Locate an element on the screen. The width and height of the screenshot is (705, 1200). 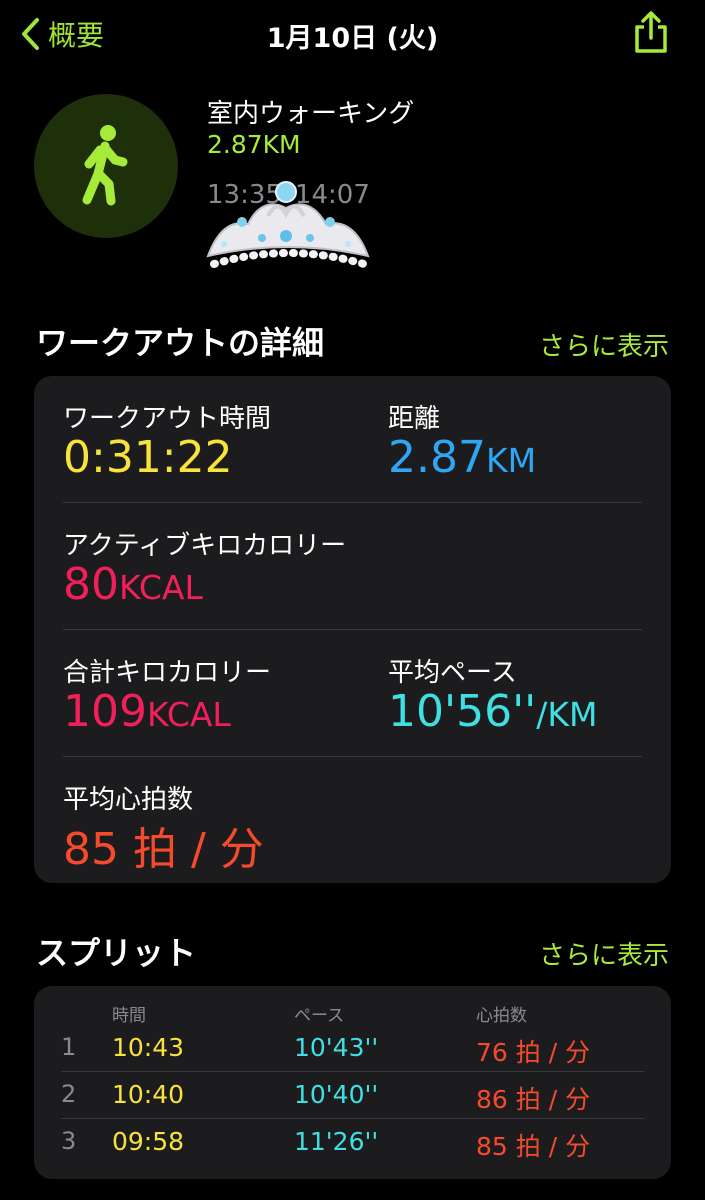
share-button is located at coordinates (651, 34).